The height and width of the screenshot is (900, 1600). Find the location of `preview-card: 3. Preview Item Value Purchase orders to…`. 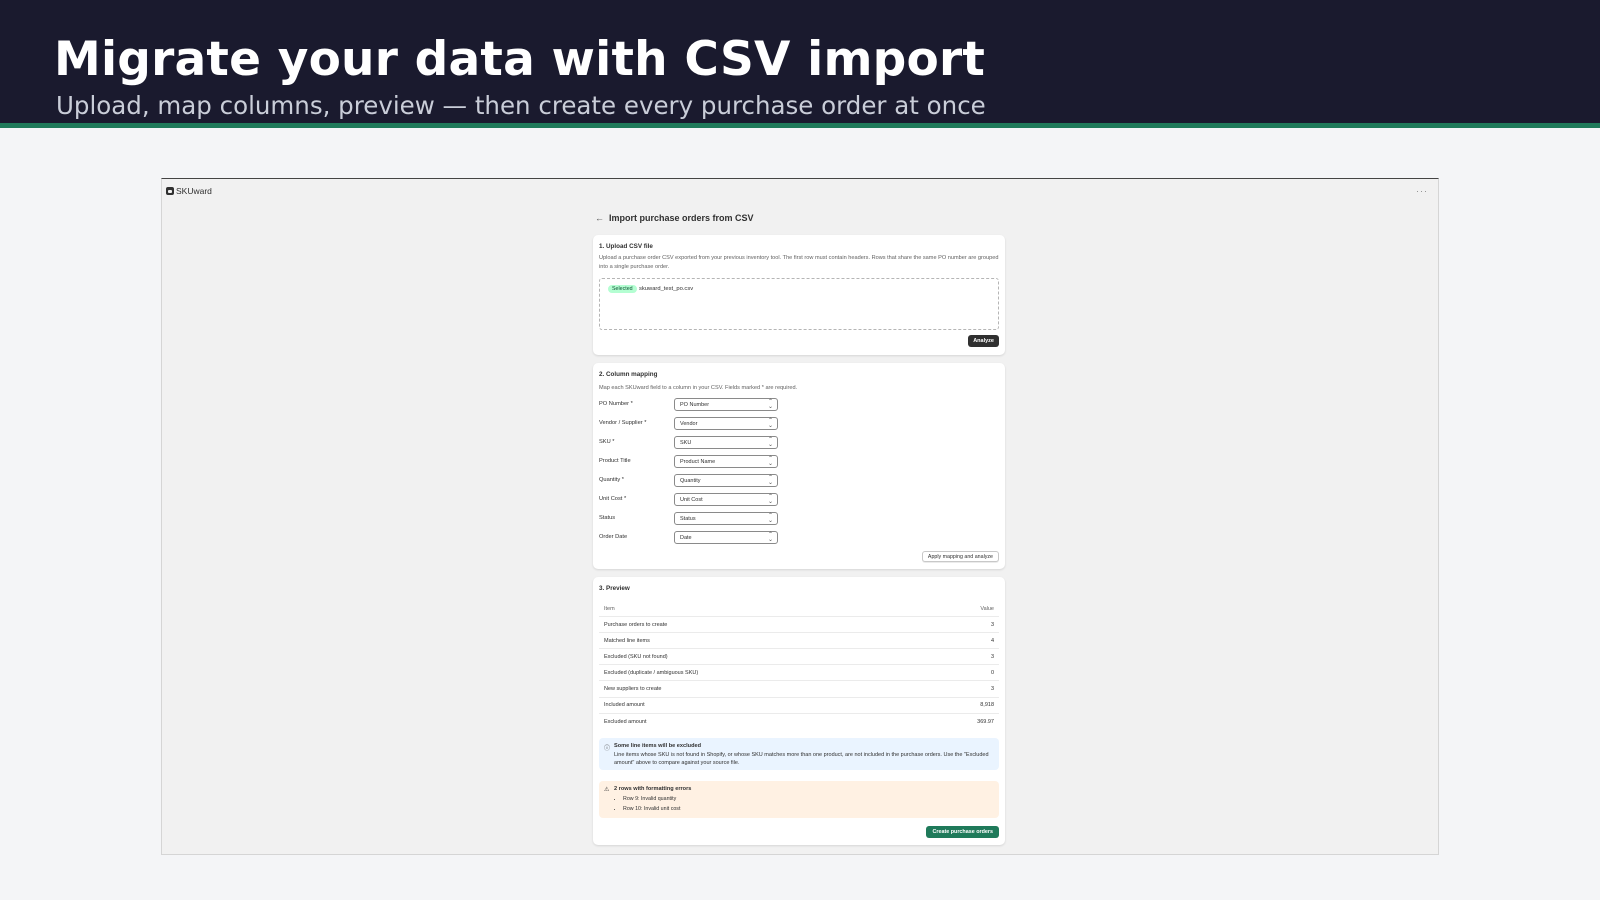

preview-card: 3. Preview Item Value Purchase orders to… is located at coordinates (799, 711).